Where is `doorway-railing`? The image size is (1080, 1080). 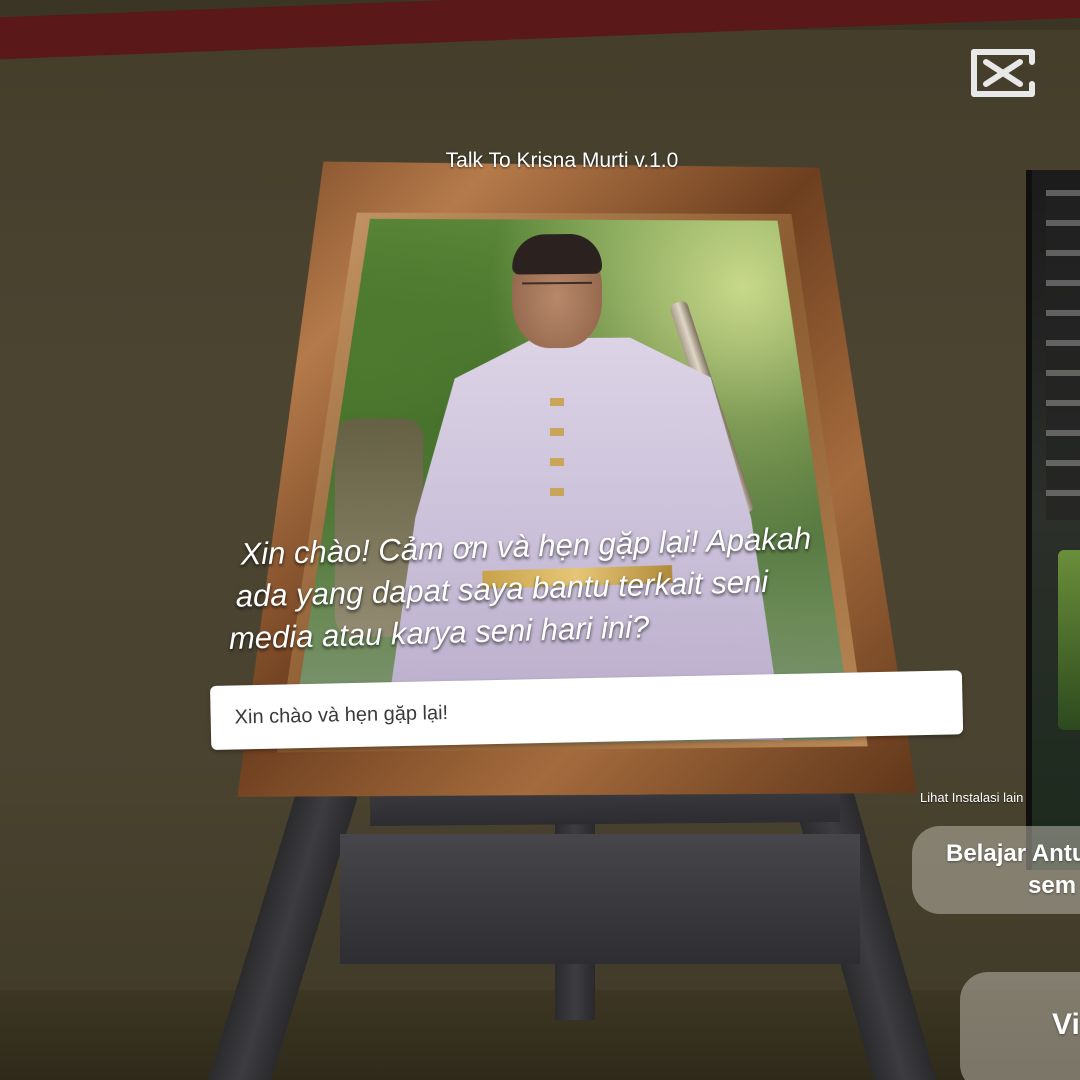
doorway-railing is located at coordinates (1063, 355).